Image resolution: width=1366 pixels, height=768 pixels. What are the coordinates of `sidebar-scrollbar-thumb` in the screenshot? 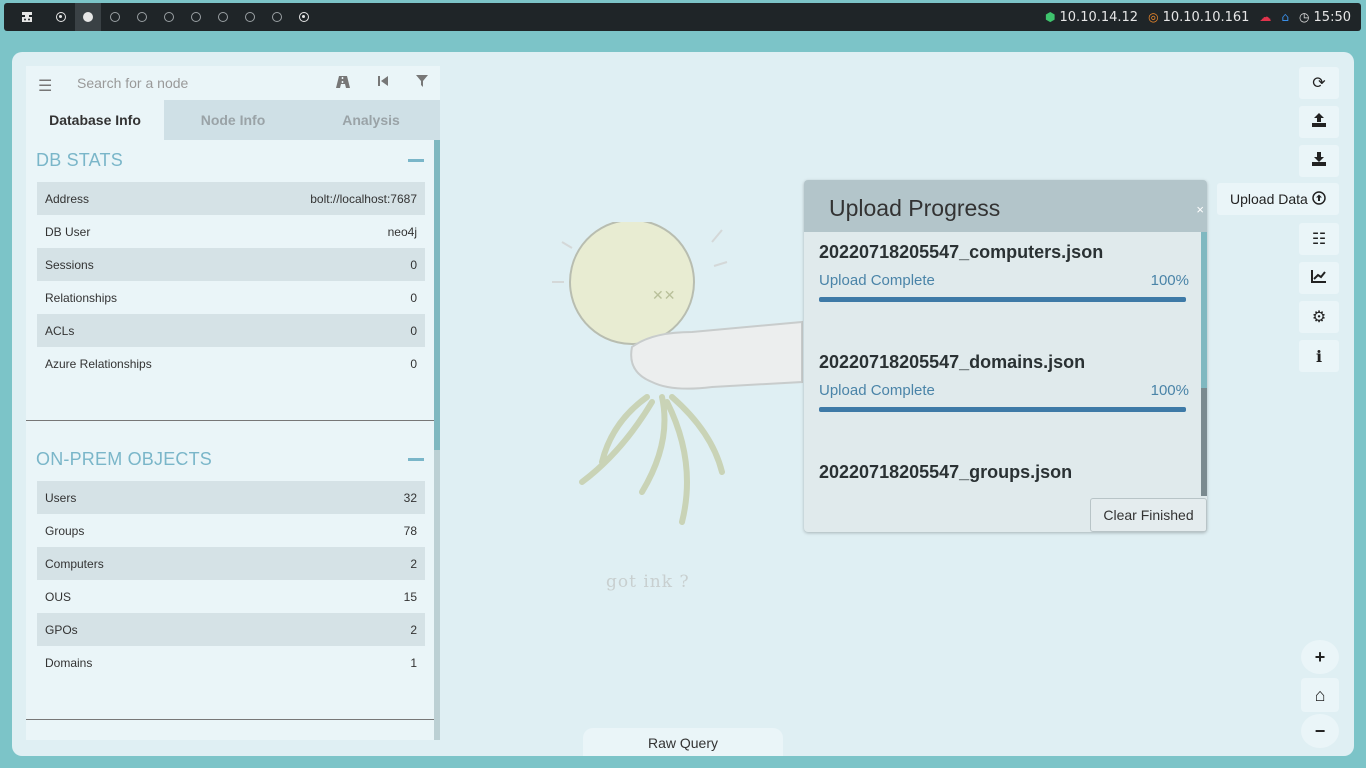 It's located at (437, 295).